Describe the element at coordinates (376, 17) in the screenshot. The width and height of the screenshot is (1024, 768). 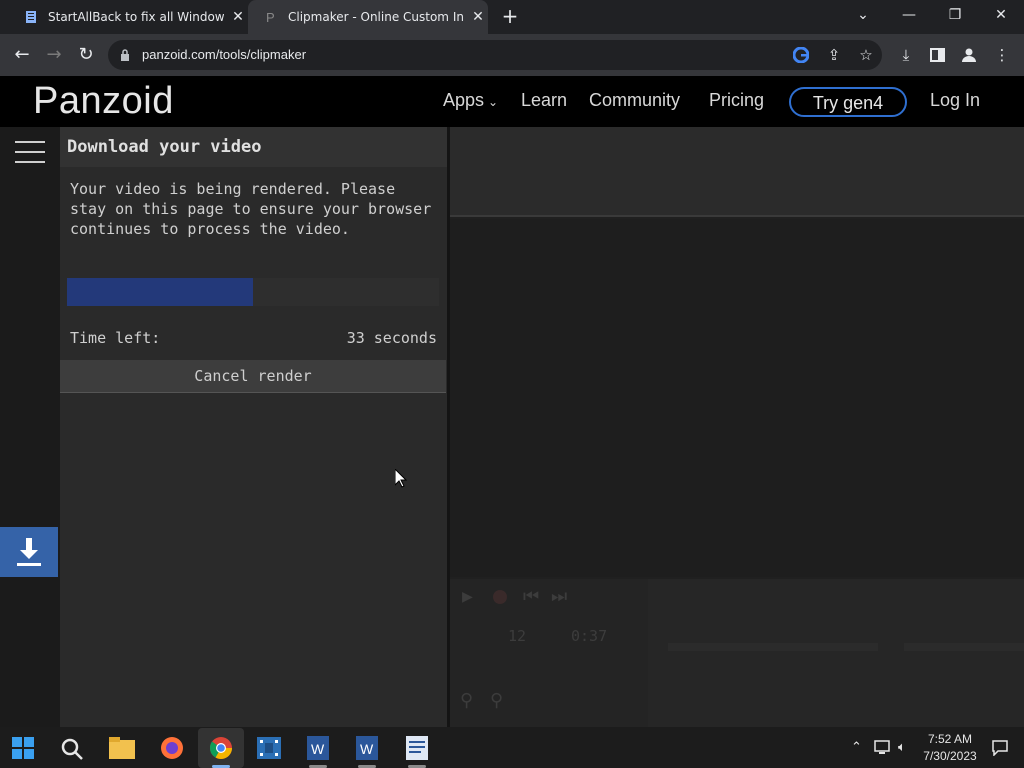
I see `tab-title: Clipmaker - Online Custom Intro` at that location.